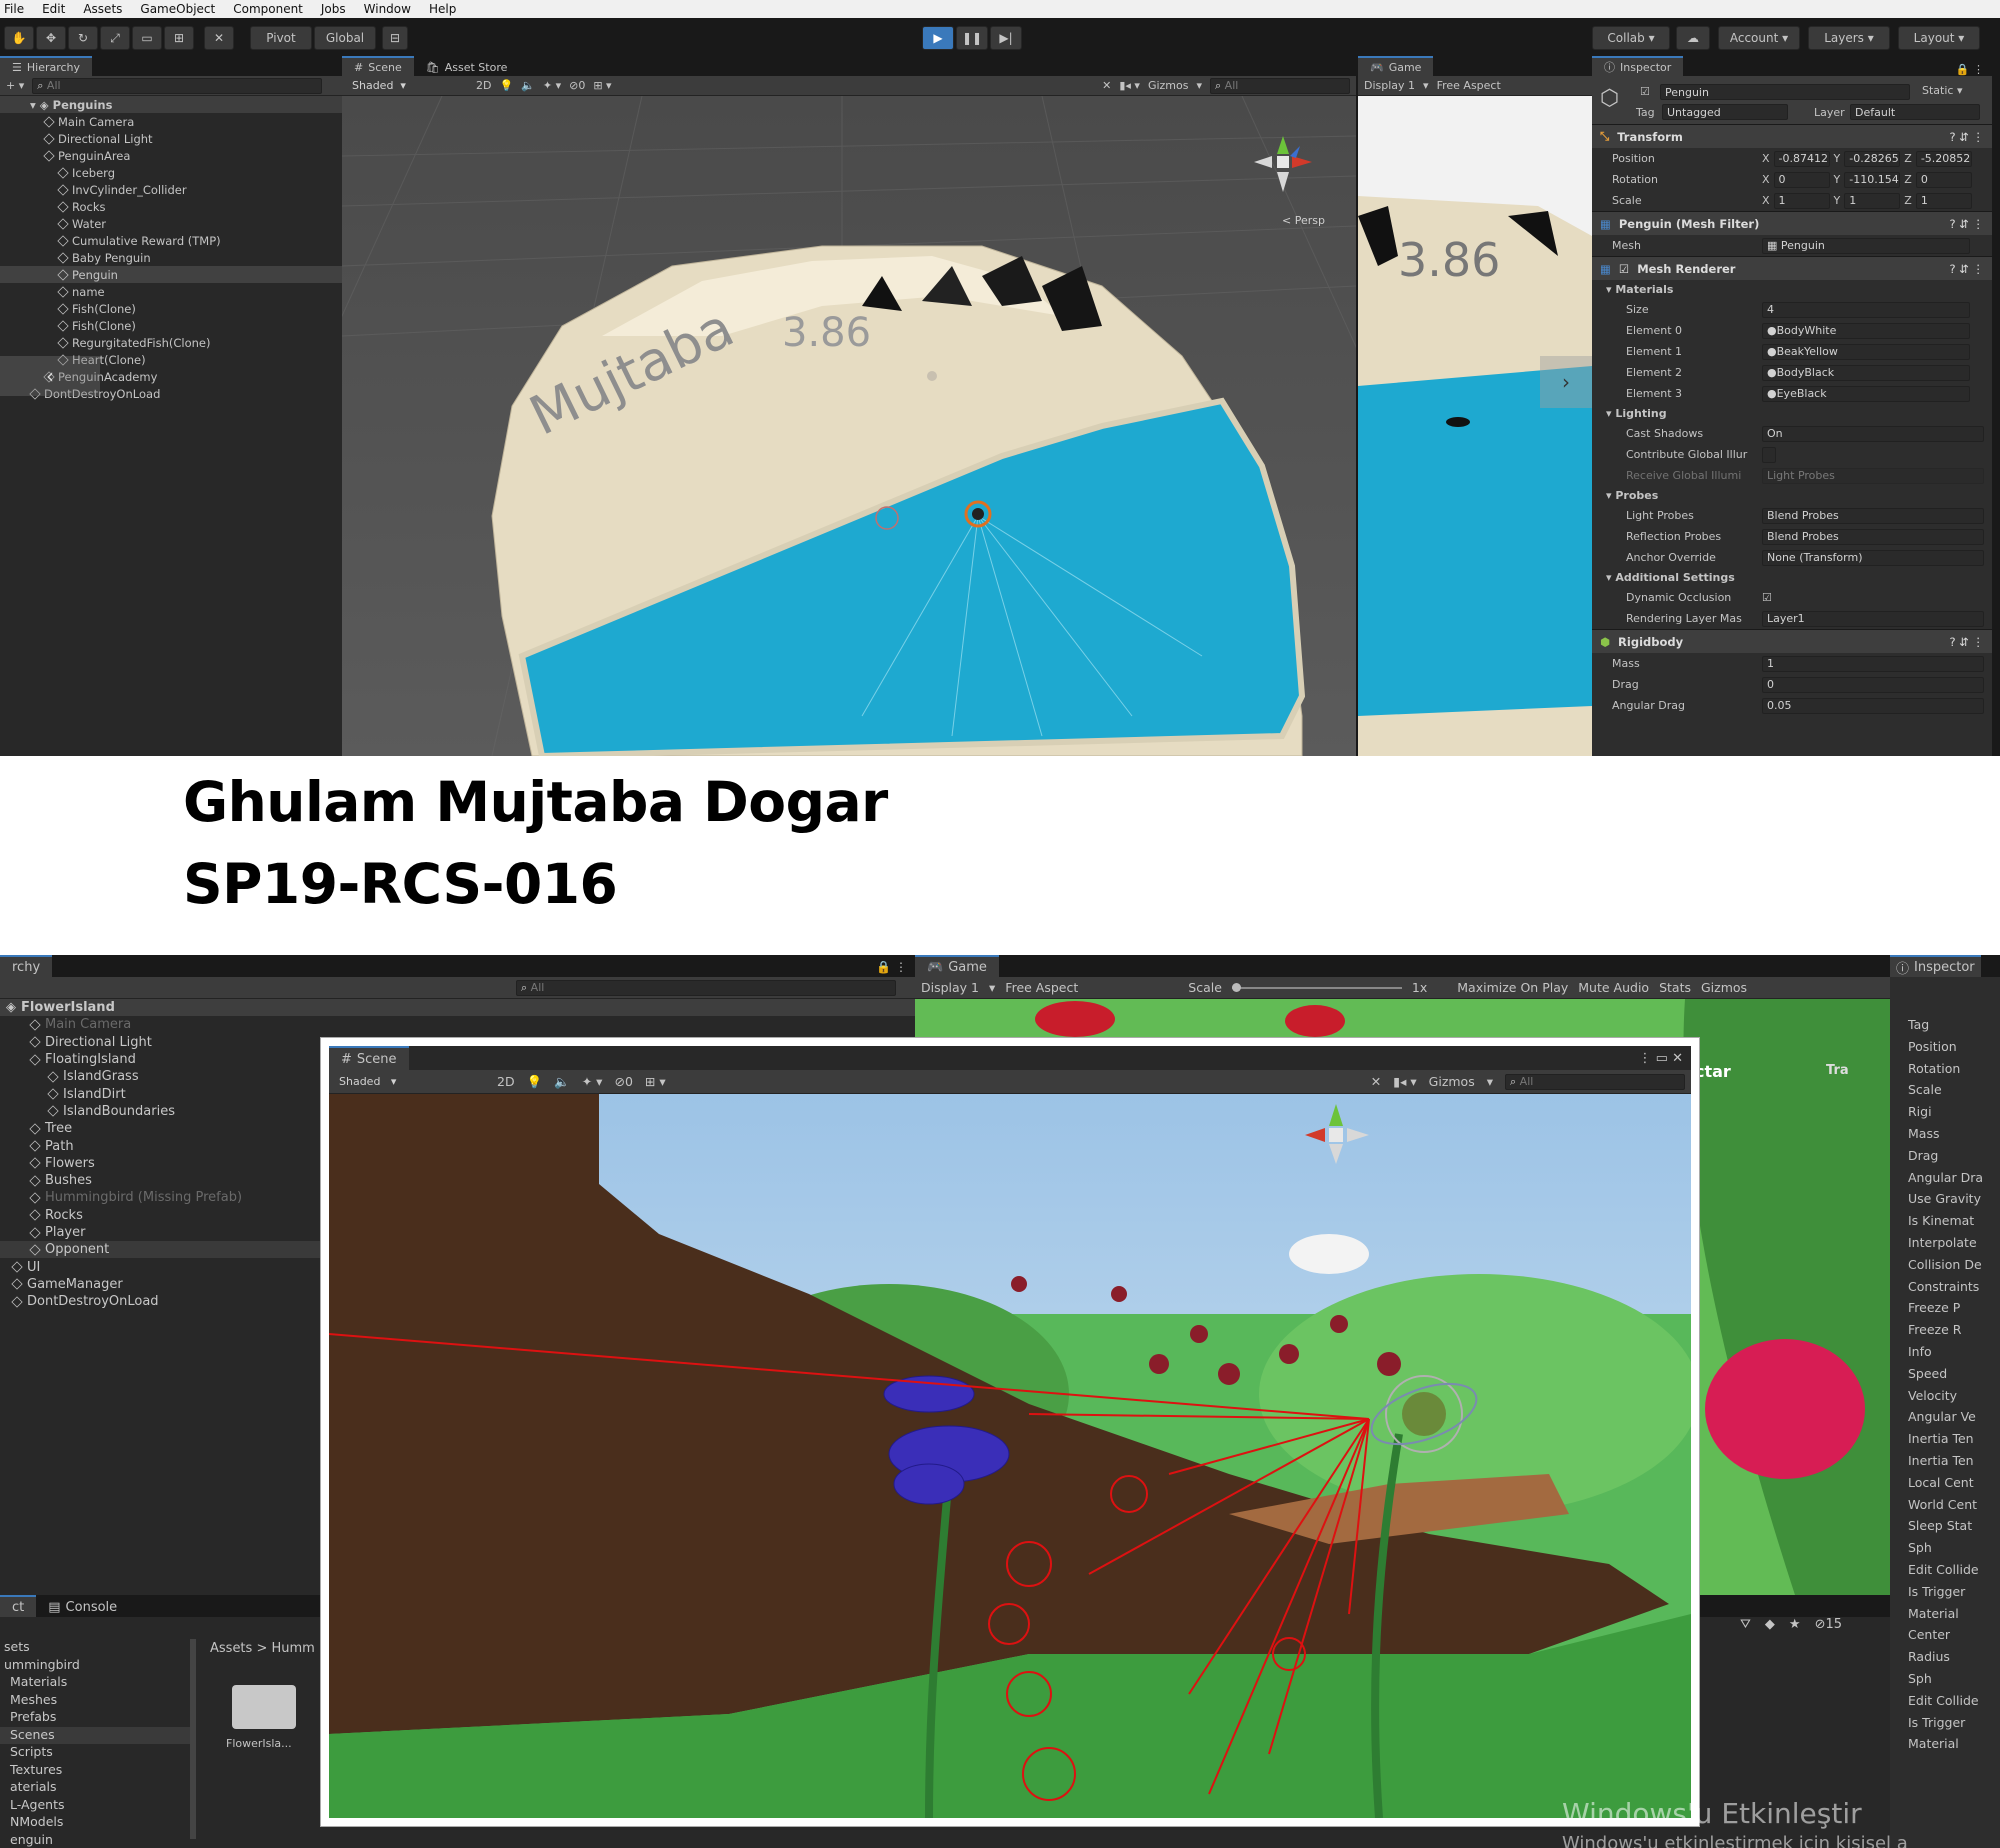 The width and height of the screenshot is (2000, 1848). I want to click on tab-console: ▤ Console, so click(82, 1606).